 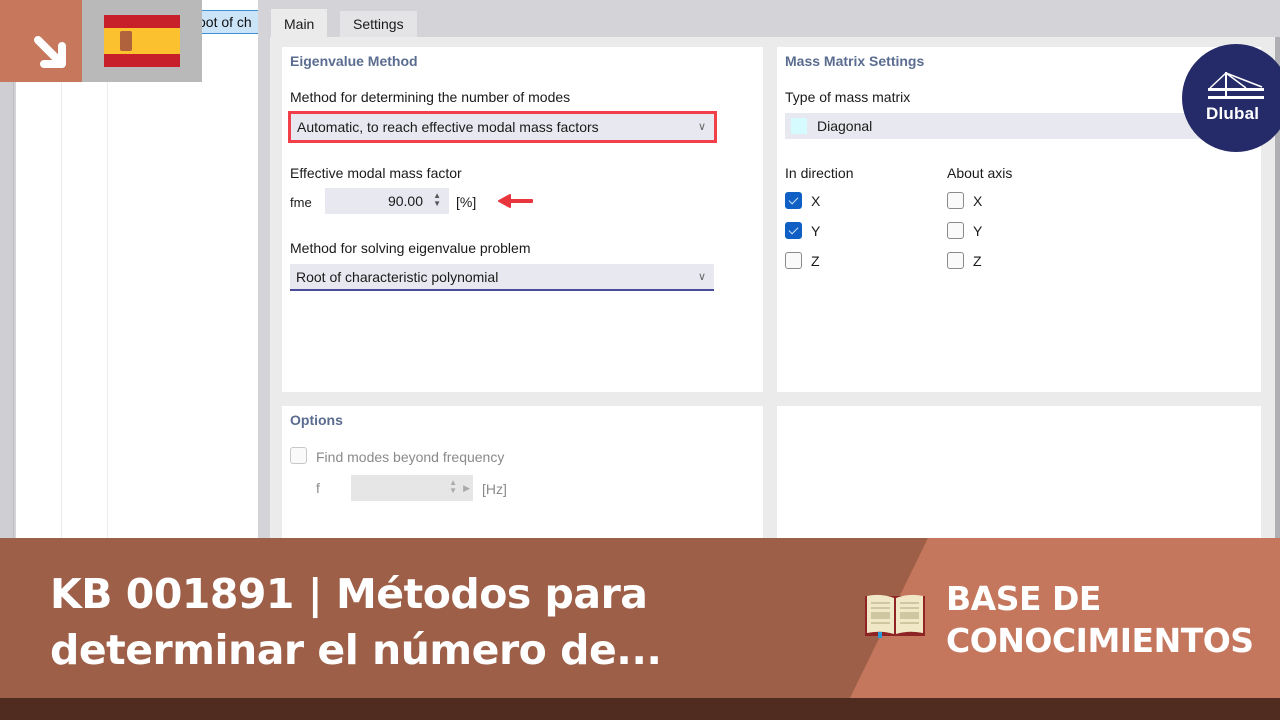 I want to click on color-swatch, so click(x=799, y=126).